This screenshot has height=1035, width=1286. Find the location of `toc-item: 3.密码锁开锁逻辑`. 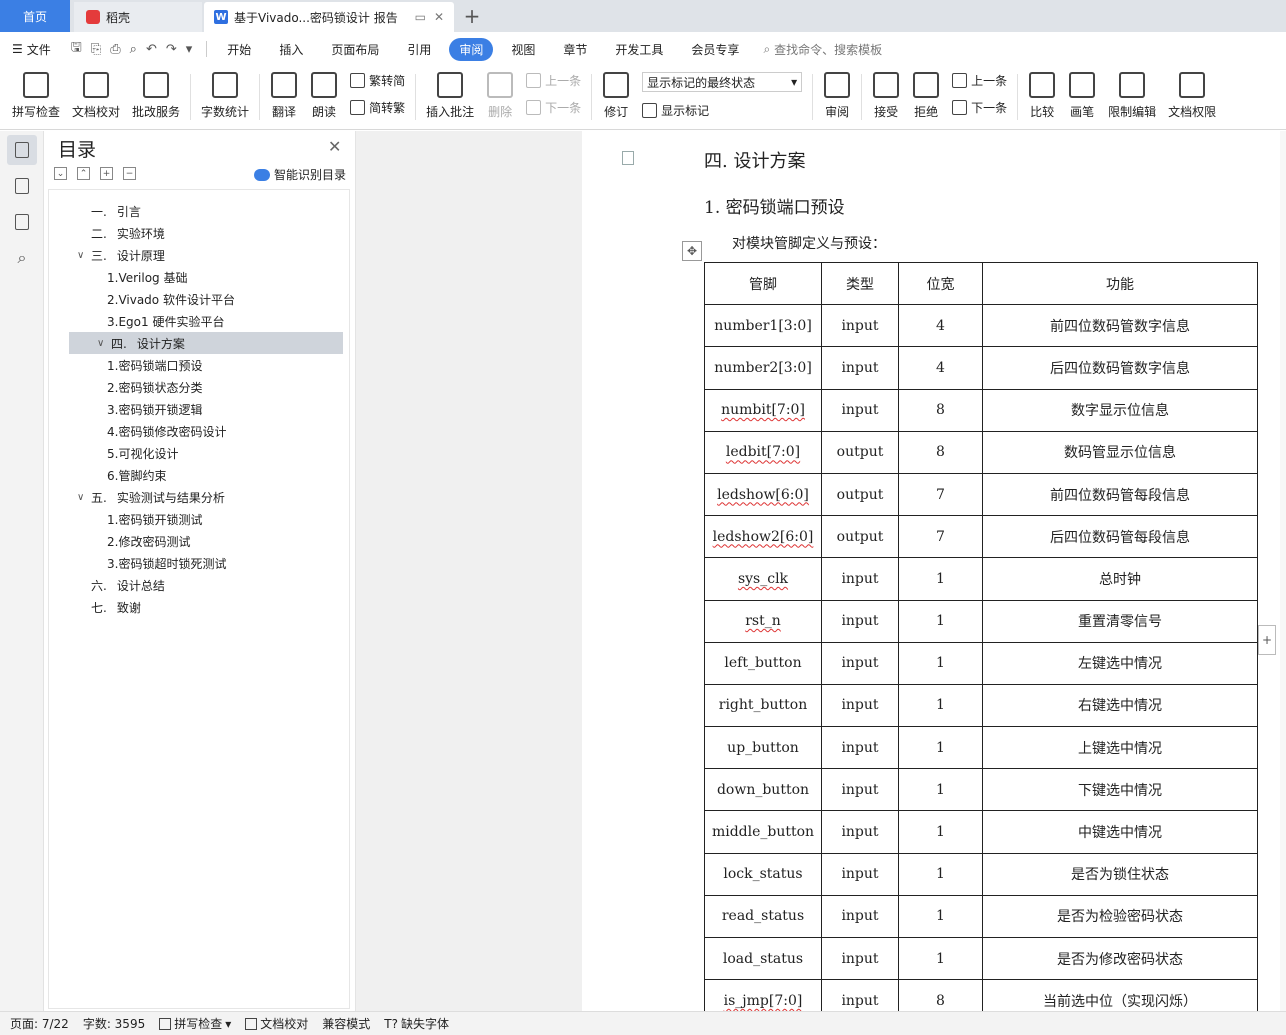

toc-item: 3.密码锁开锁逻辑 is located at coordinates (199, 409).